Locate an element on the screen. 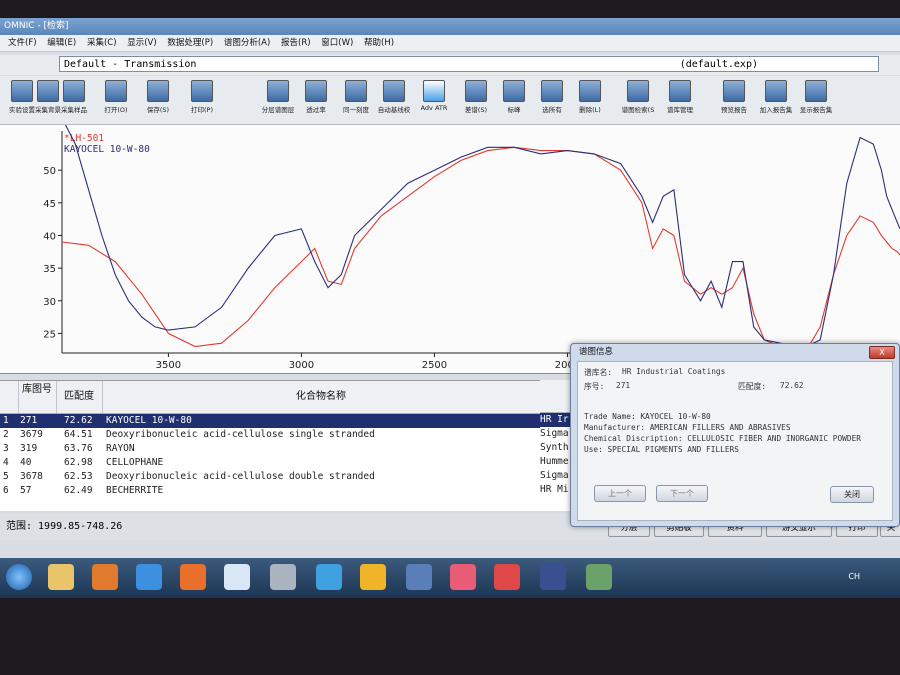  toolbar-button: 删除(L) is located at coordinates (590, 97).